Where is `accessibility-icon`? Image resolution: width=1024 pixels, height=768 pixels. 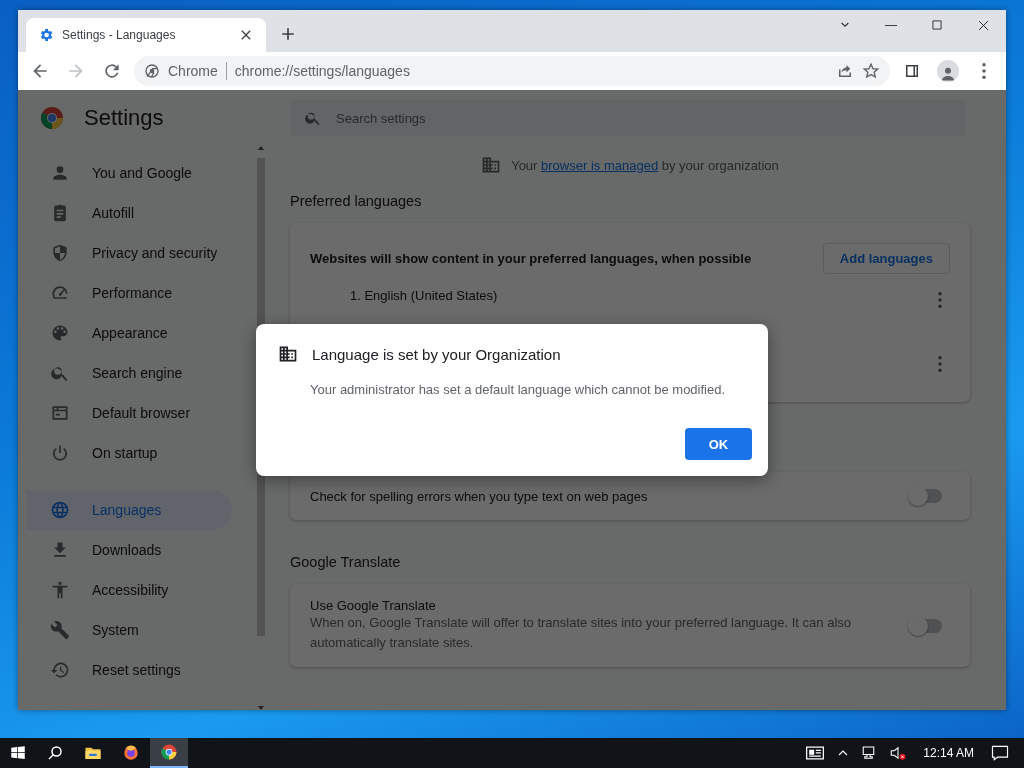 accessibility-icon is located at coordinates (60, 590).